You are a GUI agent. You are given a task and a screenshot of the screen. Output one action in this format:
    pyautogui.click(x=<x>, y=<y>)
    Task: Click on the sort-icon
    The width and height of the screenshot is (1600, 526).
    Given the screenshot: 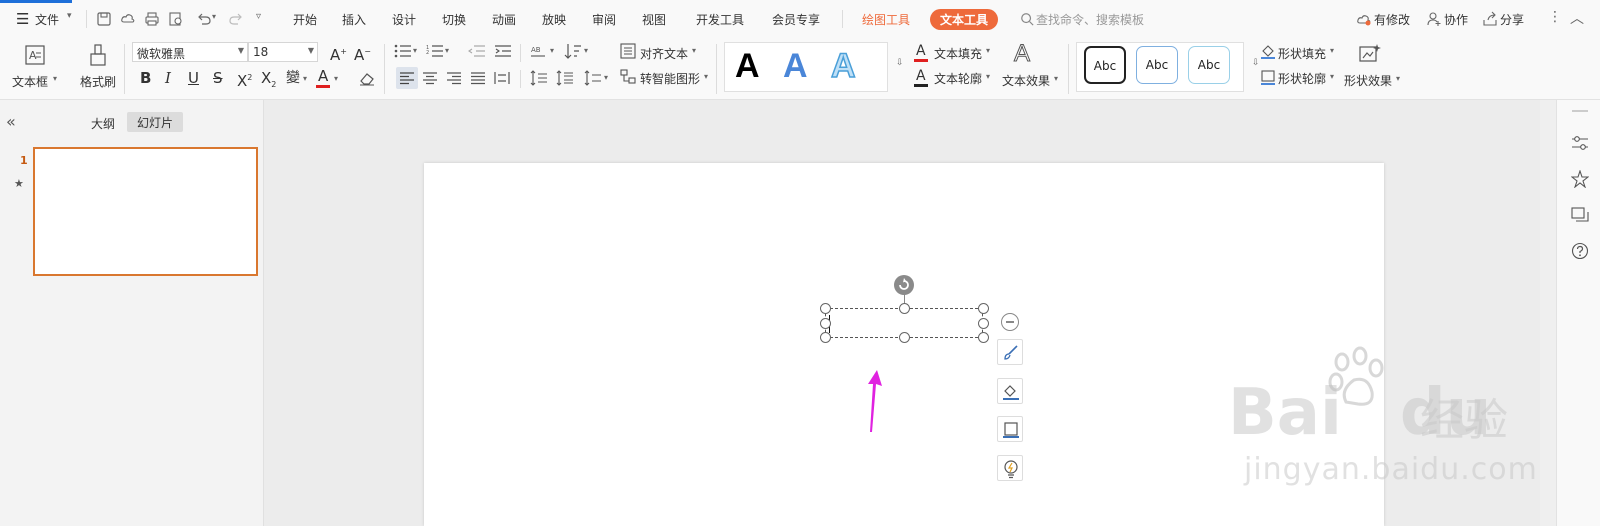 What is the action you would take?
    pyautogui.click(x=573, y=51)
    